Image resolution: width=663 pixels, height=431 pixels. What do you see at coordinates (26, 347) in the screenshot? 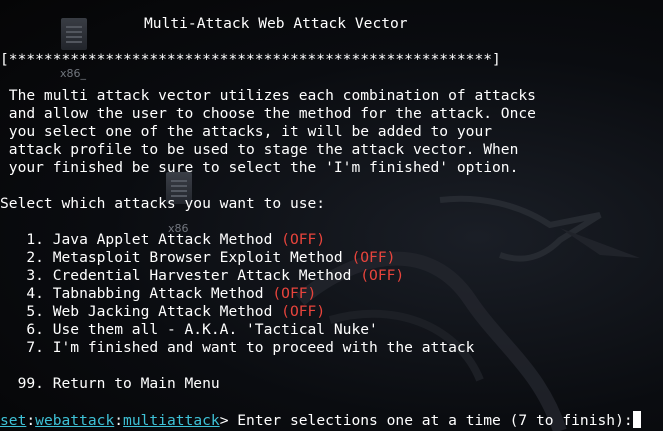
I see `menu-item-number: 7.` at bounding box center [26, 347].